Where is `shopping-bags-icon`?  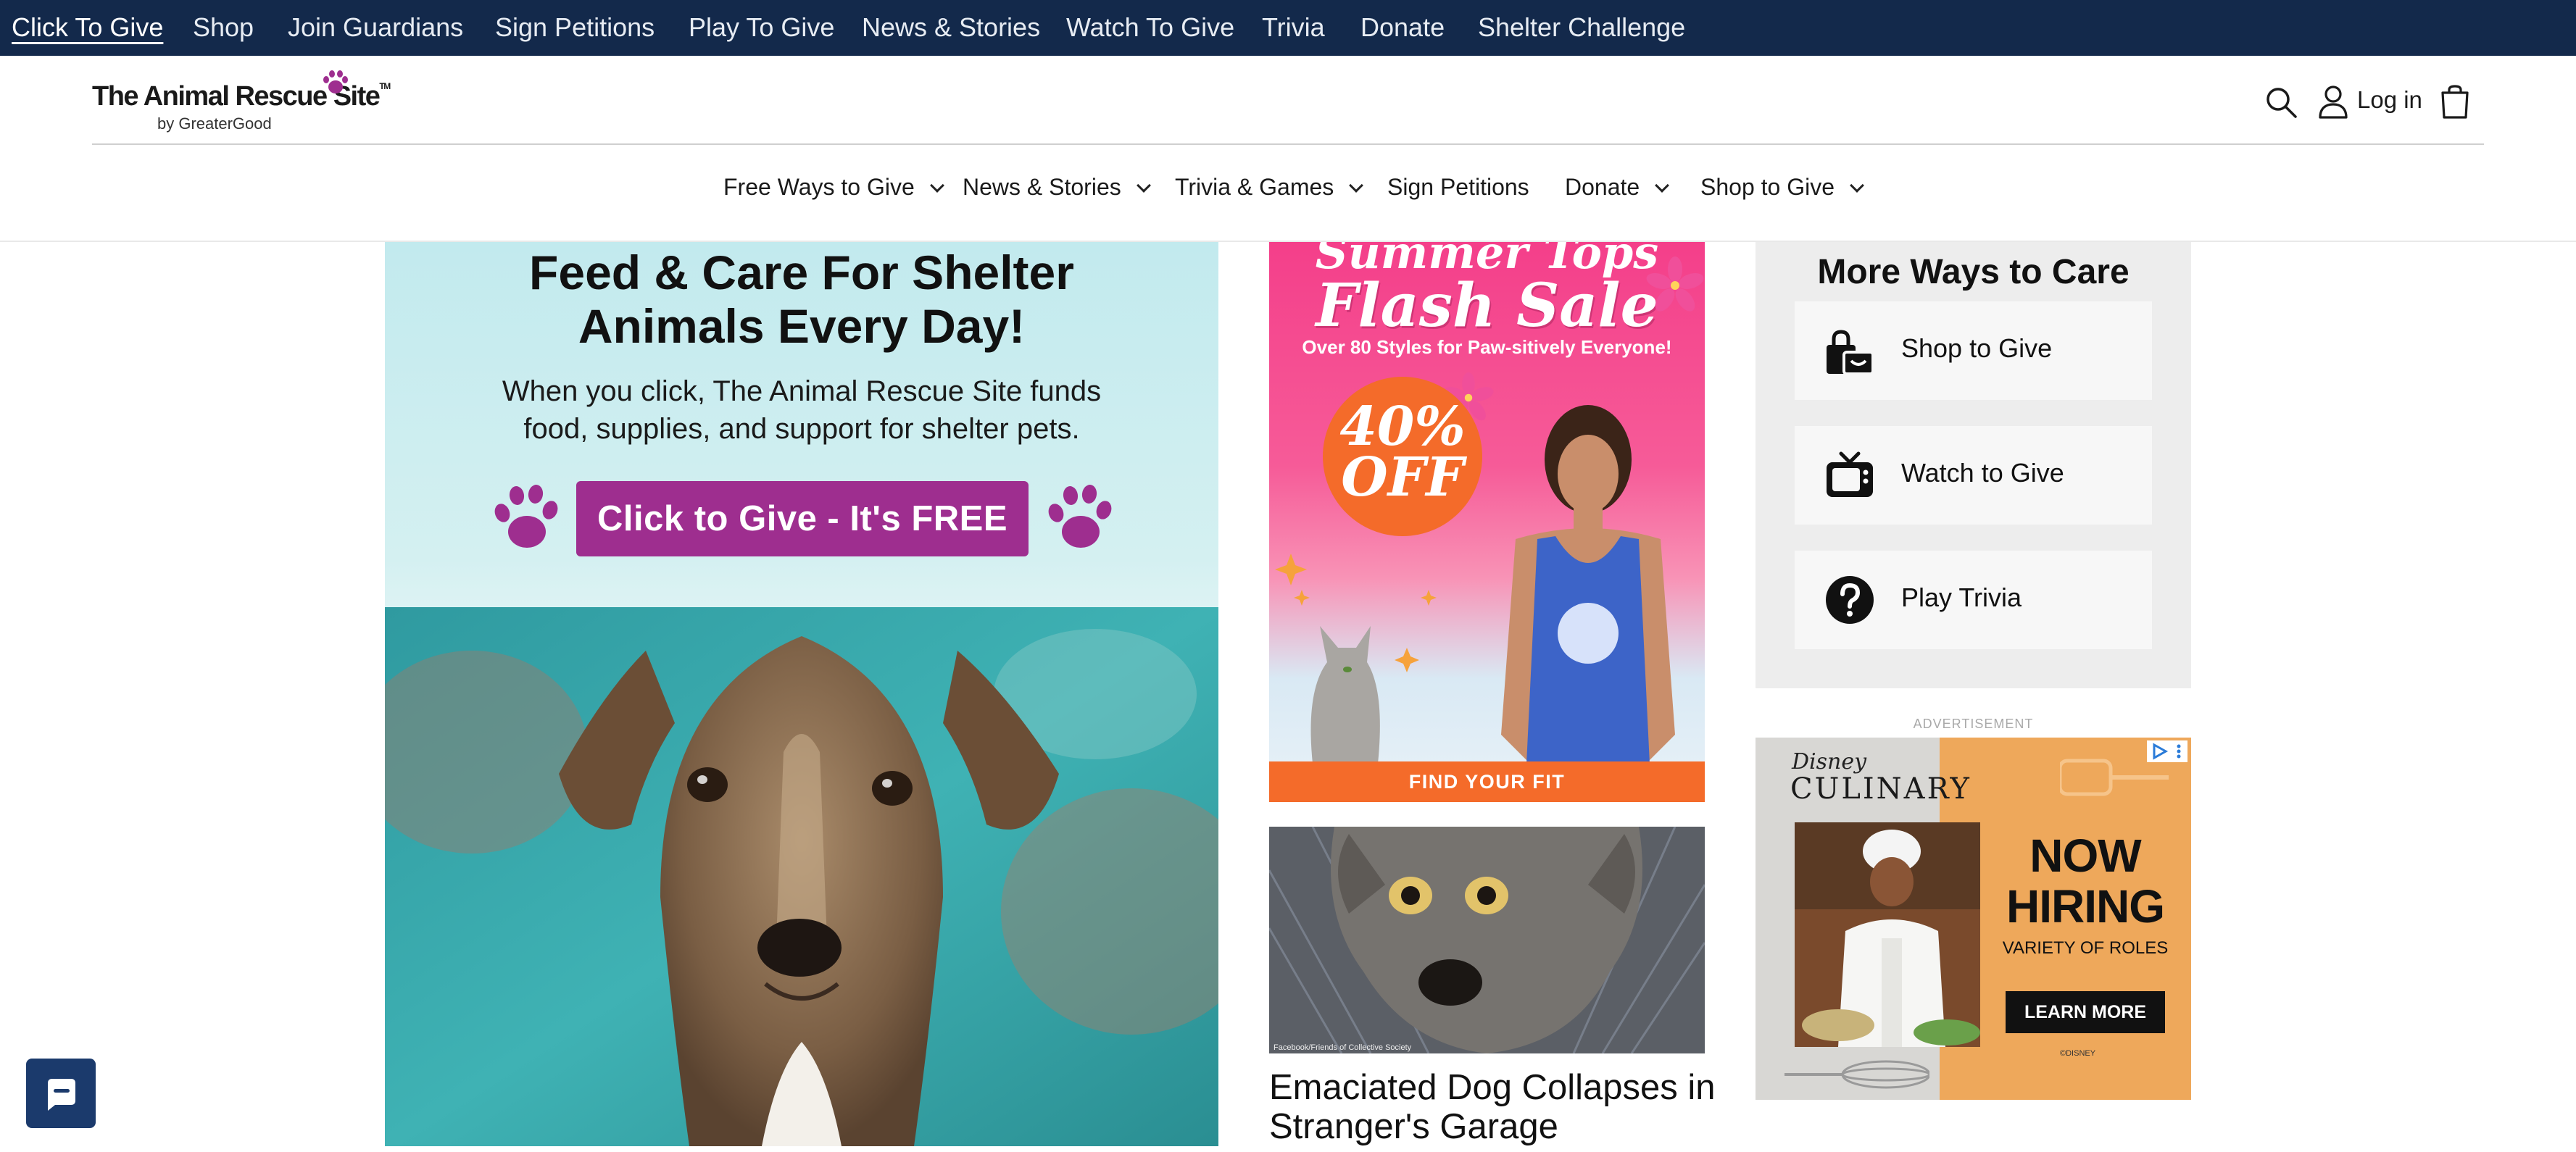 shopping-bags-icon is located at coordinates (1850, 352).